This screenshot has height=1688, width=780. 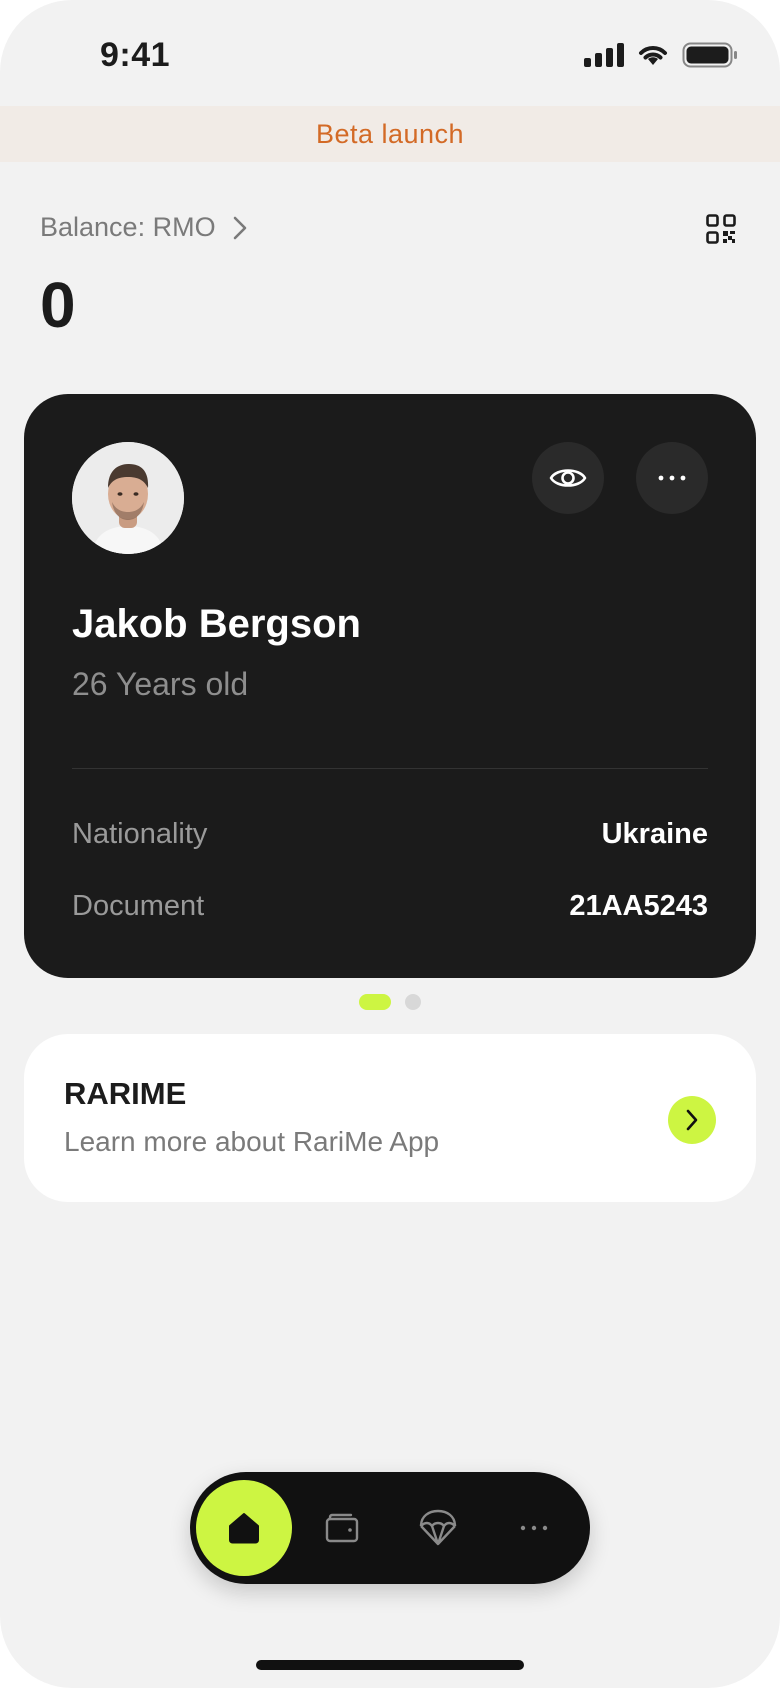 I want to click on field-label: Document, so click(x=138, y=906).